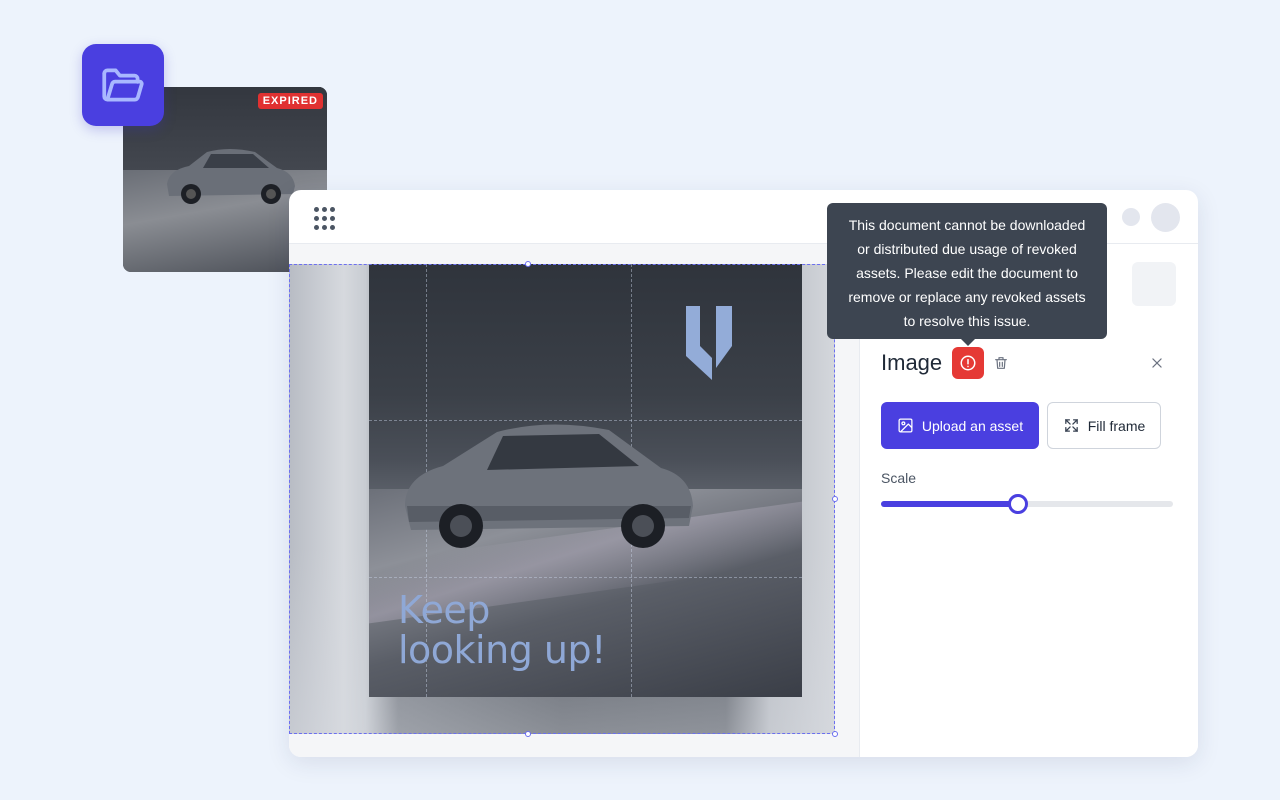  Describe the element at coordinates (912, 362) in the screenshot. I see `panel-title: Image` at that location.